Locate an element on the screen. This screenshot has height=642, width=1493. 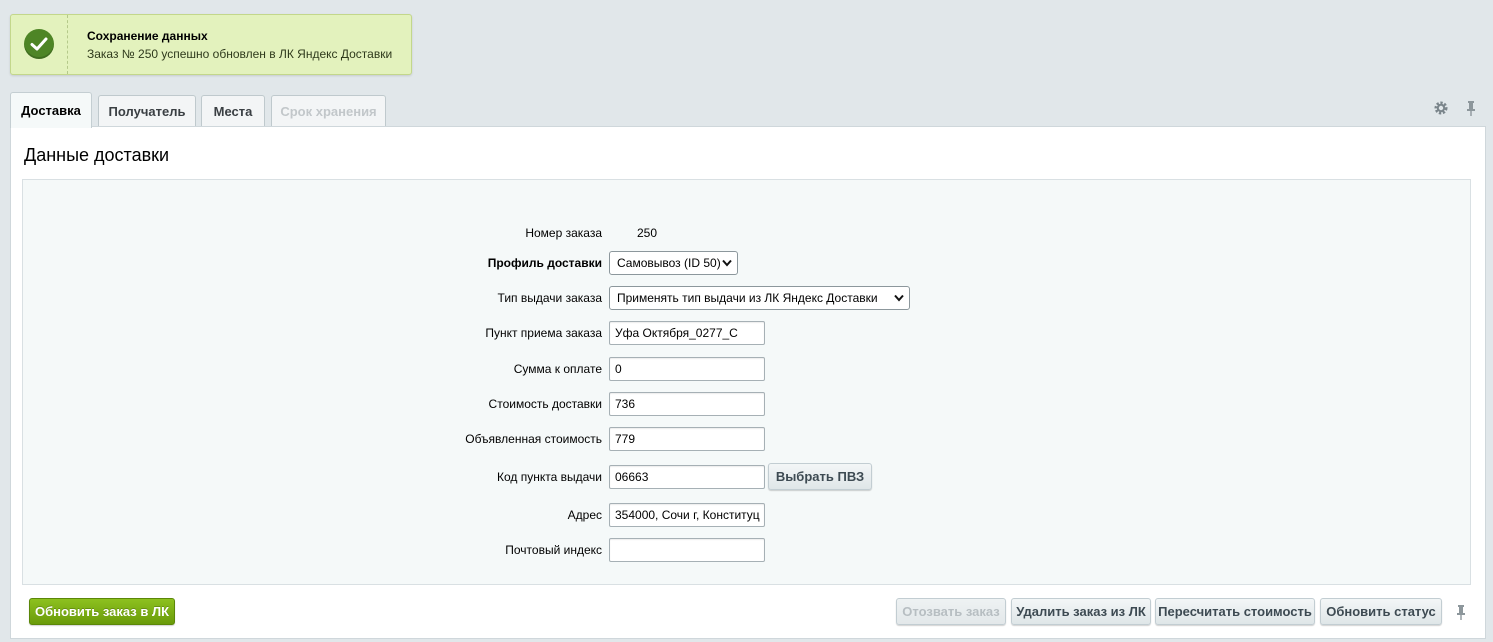
notification-title: Сохранение данных is located at coordinates (147, 36).